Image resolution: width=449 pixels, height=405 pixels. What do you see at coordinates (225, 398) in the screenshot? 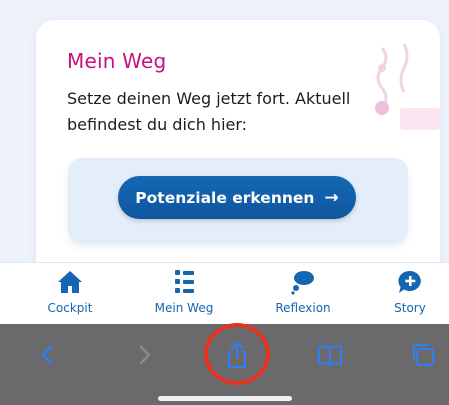
I see `home-indicator` at bounding box center [225, 398].